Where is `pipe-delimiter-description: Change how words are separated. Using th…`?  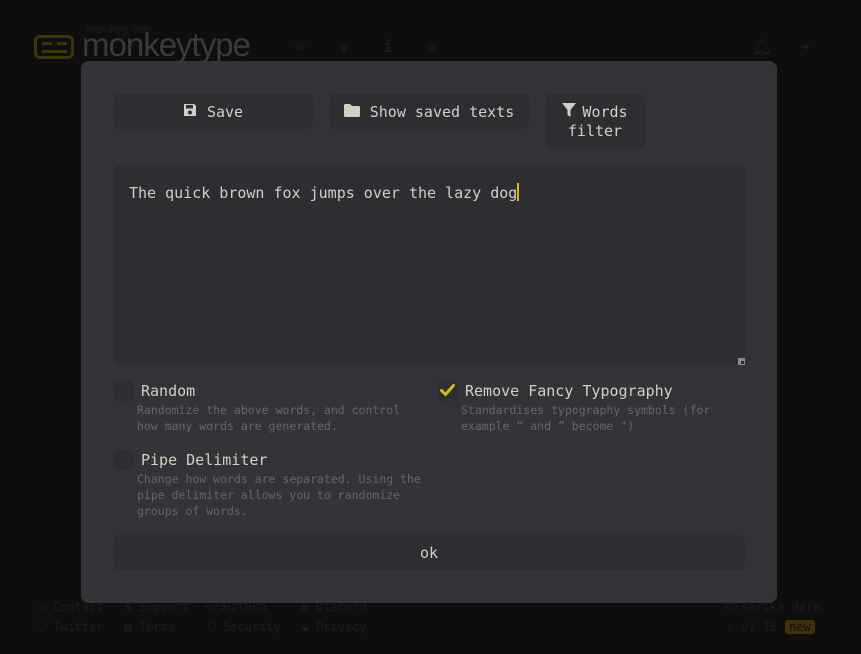 pipe-delimiter-description: Change how words are separated. Using th… is located at coordinates (279, 495).